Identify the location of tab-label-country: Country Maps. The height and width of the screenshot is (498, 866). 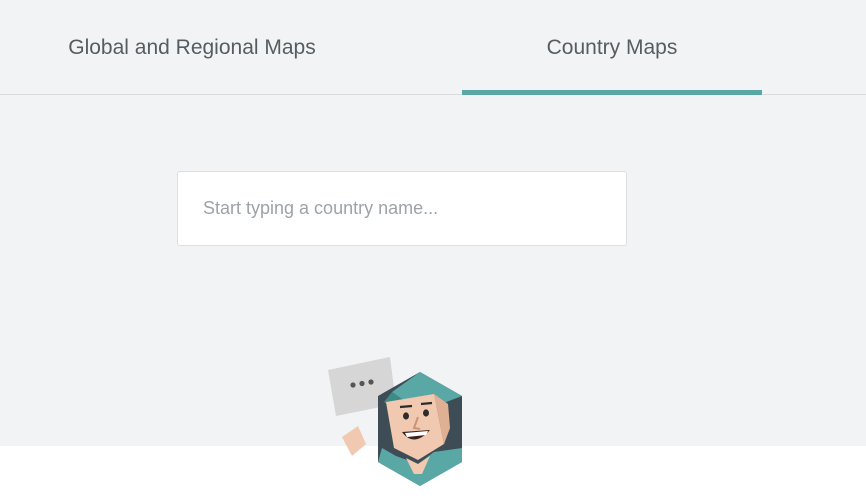
(612, 47).